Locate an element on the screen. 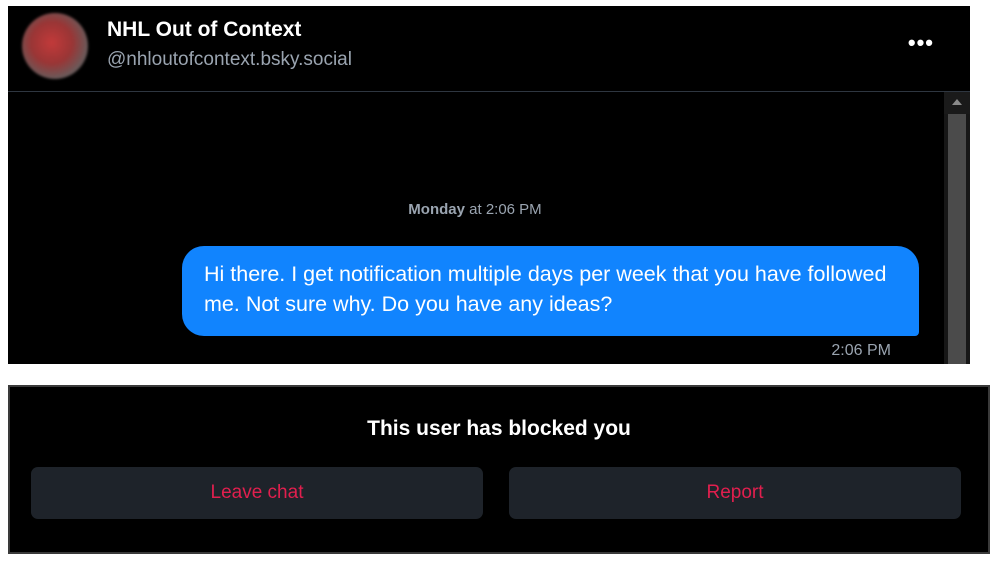 This screenshot has width=1000, height=561. more-options-button: ••• is located at coordinates (921, 43).